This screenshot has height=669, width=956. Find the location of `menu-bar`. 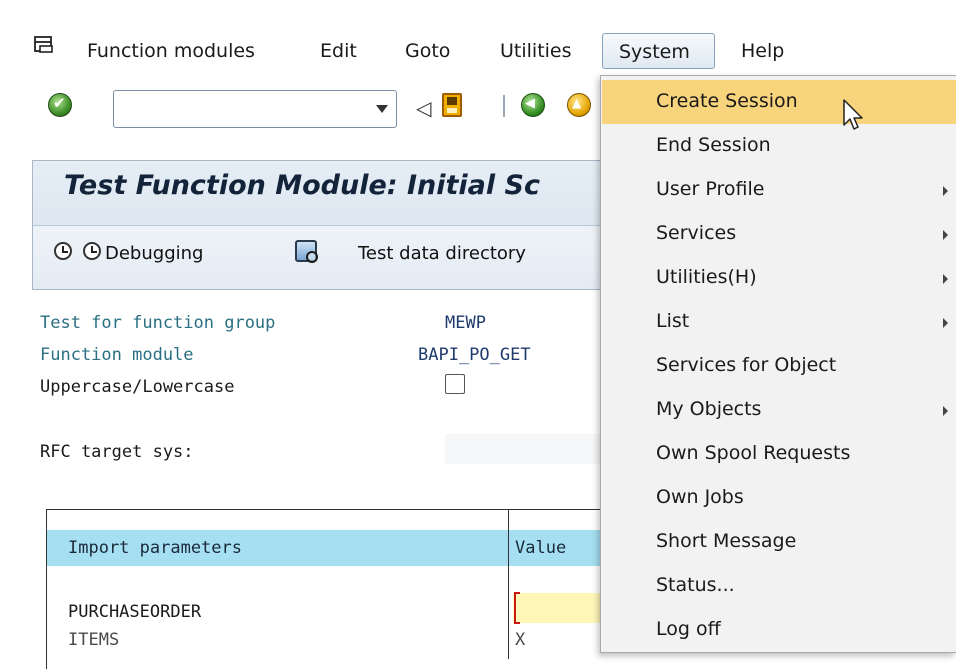

menu-bar is located at coordinates (478, 37).